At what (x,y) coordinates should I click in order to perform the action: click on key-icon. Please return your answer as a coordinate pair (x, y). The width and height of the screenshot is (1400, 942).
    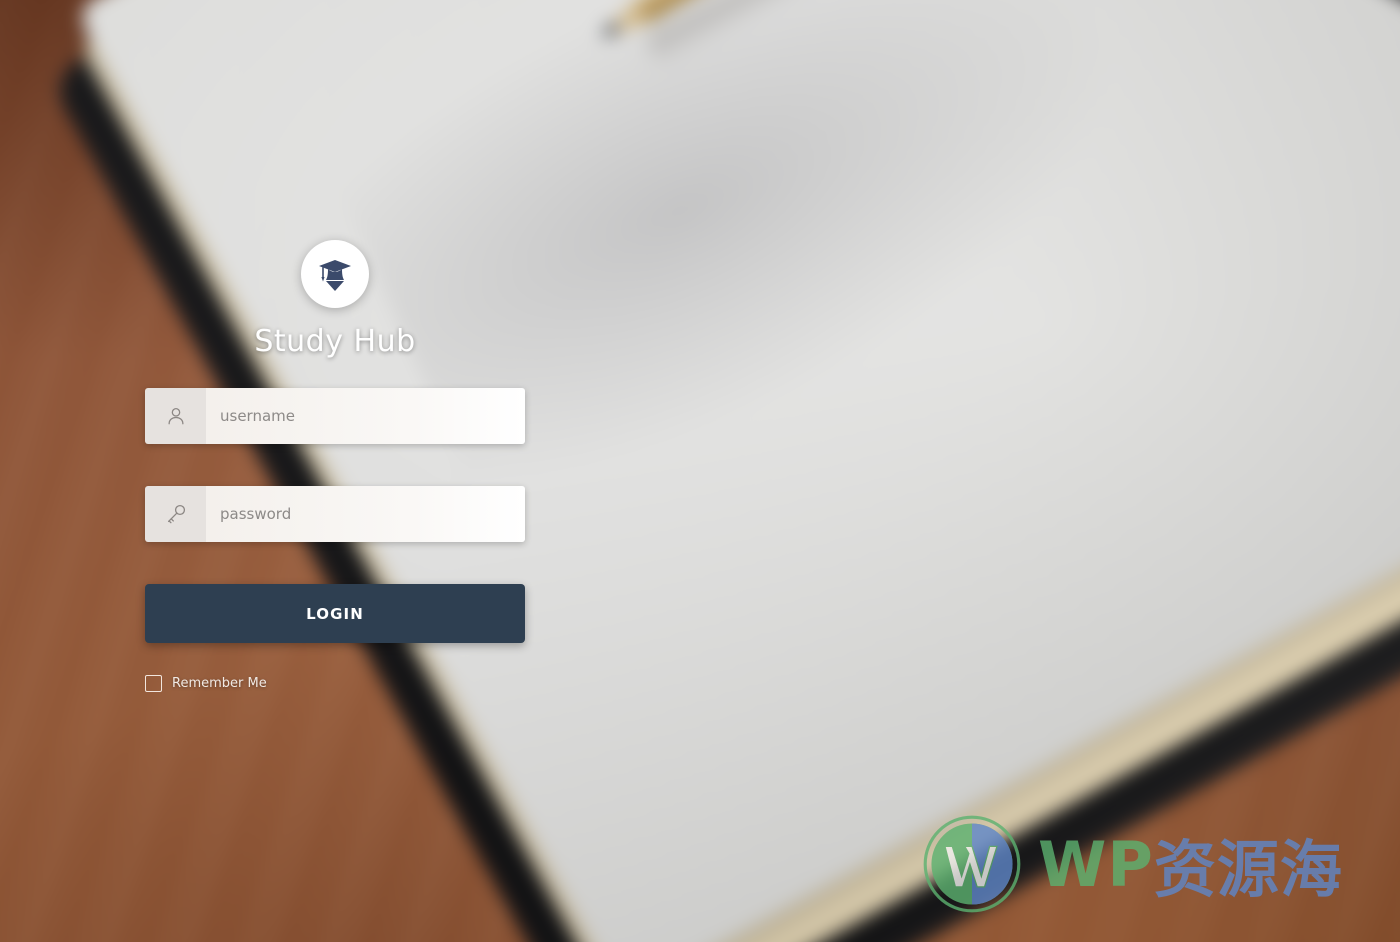
    Looking at the image, I should click on (175, 514).